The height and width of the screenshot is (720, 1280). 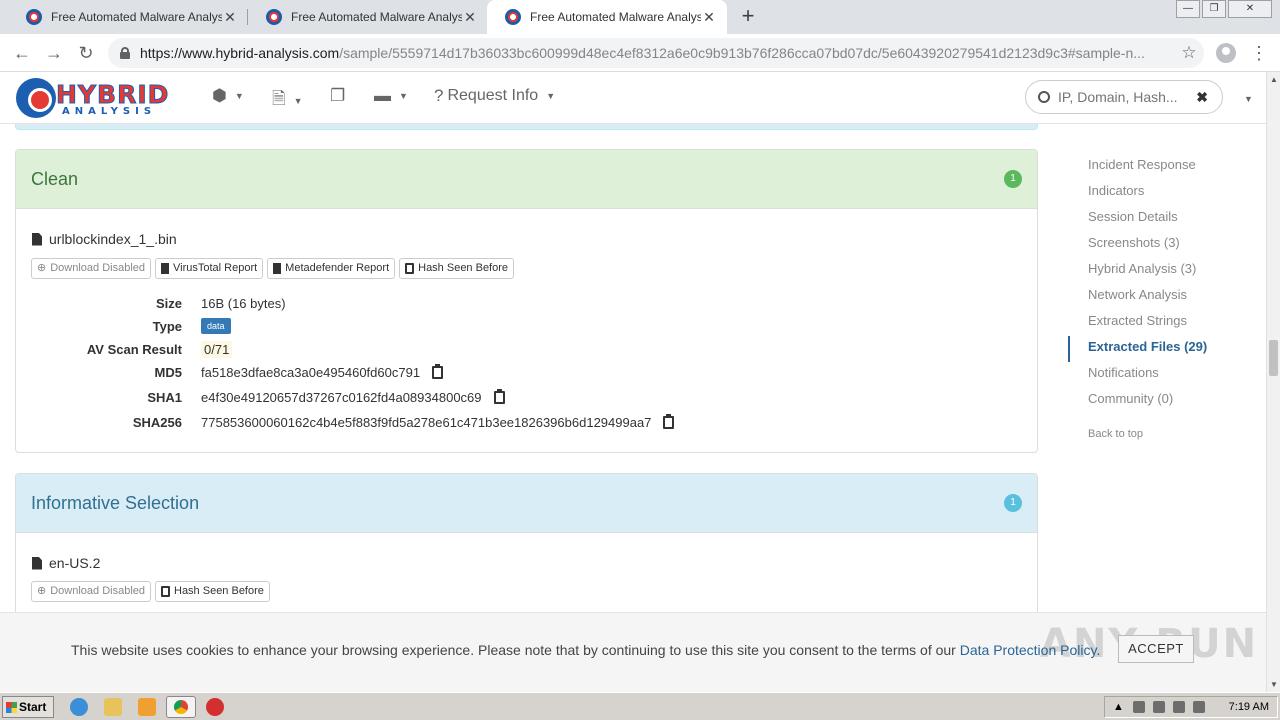 What do you see at coordinates (1163, 245) in the screenshot?
I see `sidenav-item-screenshots: Screenshots (3)` at bounding box center [1163, 245].